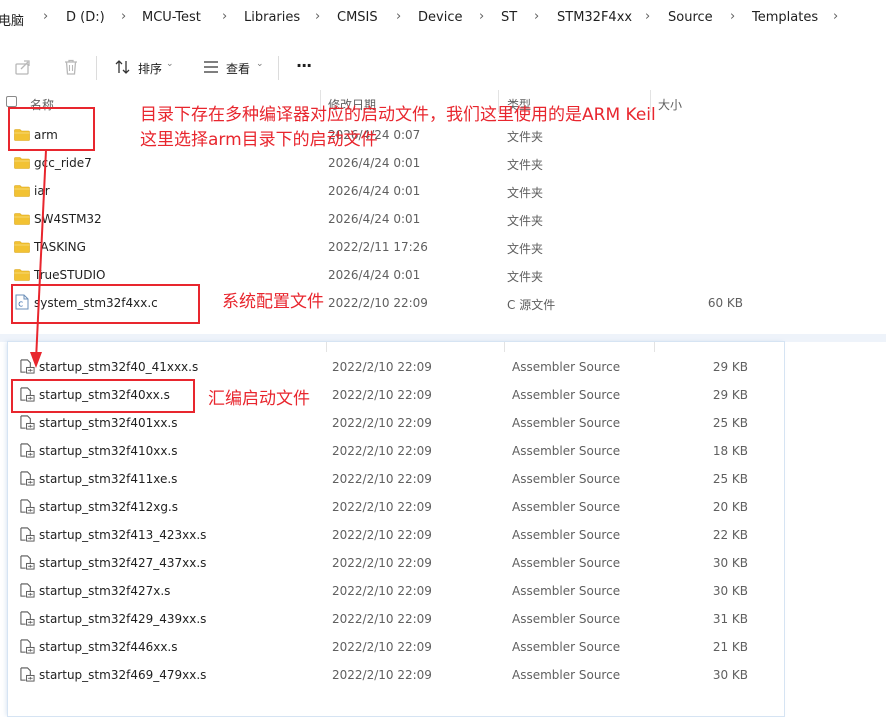 The width and height of the screenshot is (886, 717). What do you see at coordinates (38, 258) in the screenshot?
I see `annotation-arrow` at bounding box center [38, 258].